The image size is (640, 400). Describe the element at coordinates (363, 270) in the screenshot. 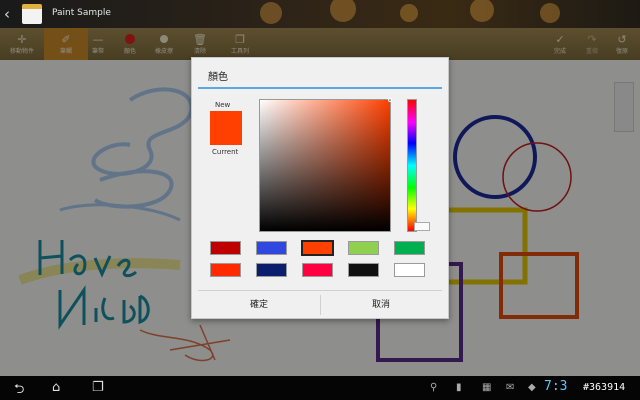

I see `swatch-black` at that location.